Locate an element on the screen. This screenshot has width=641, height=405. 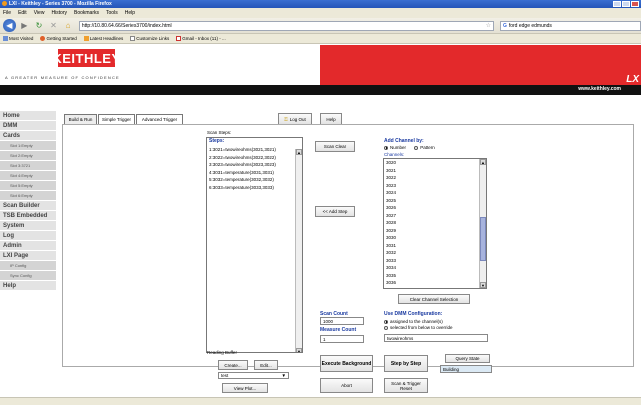
list-item: 4:3031=temperature(3031,3031) is located at coordinates (254, 173).